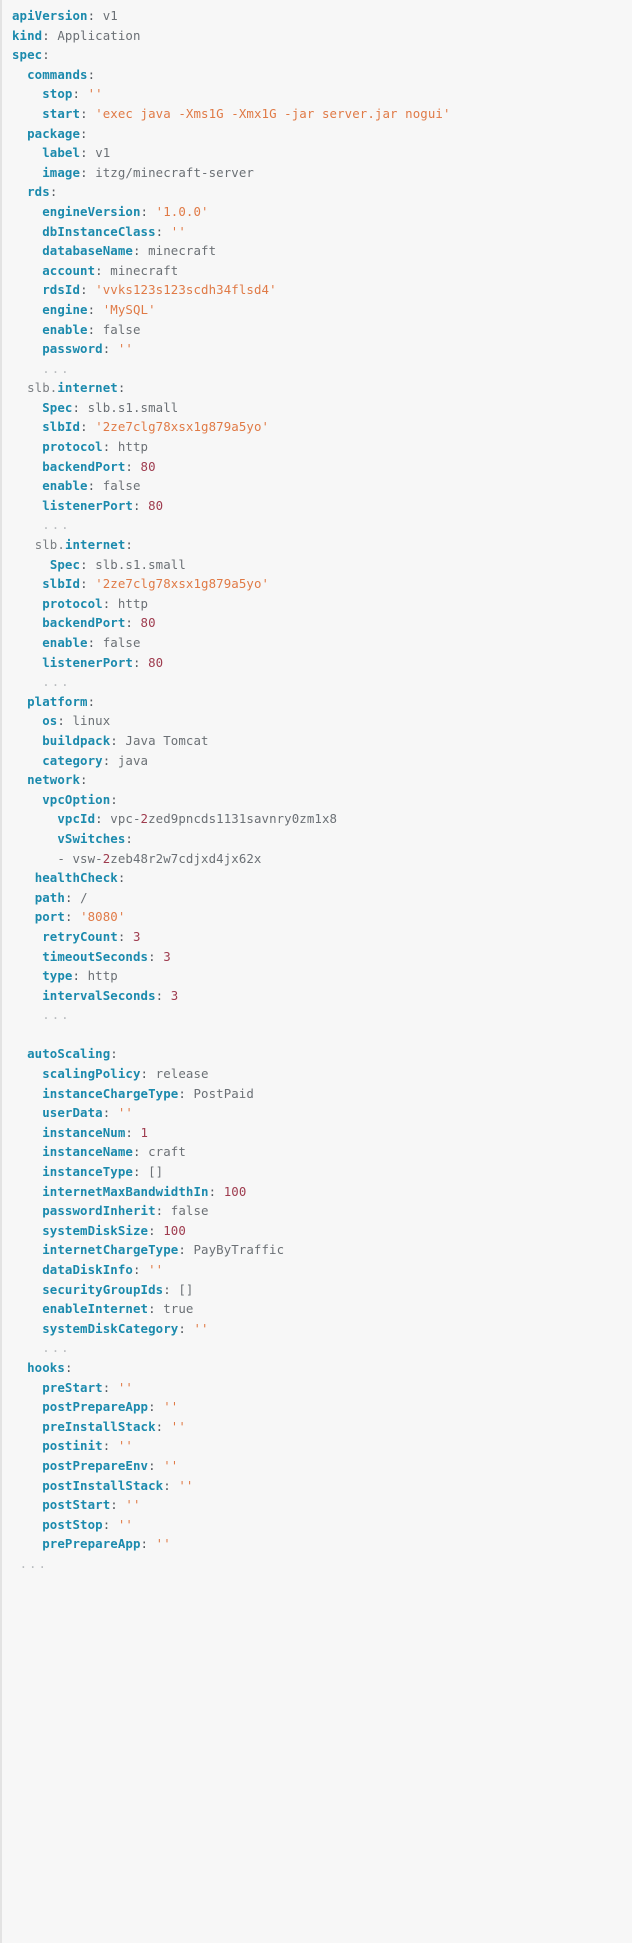  What do you see at coordinates (91, 1073) in the screenshot?
I see `yaml-key: scalingPolicy` at bounding box center [91, 1073].